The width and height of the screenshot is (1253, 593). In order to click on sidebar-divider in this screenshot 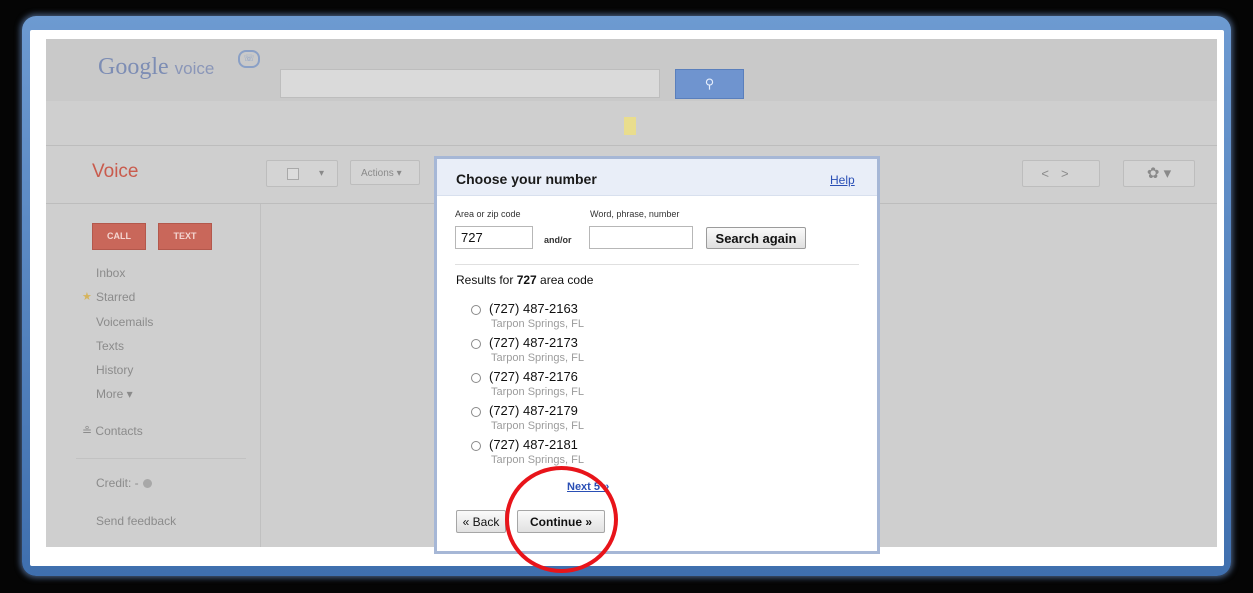, I will do `click(260, 375)`.